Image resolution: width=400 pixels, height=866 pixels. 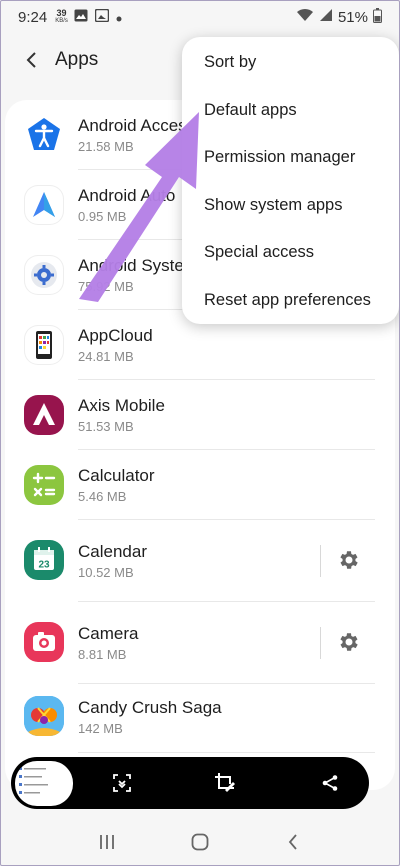 I want to click on list-item: Calculator 5.46 MB, so click(x=200, y=485).